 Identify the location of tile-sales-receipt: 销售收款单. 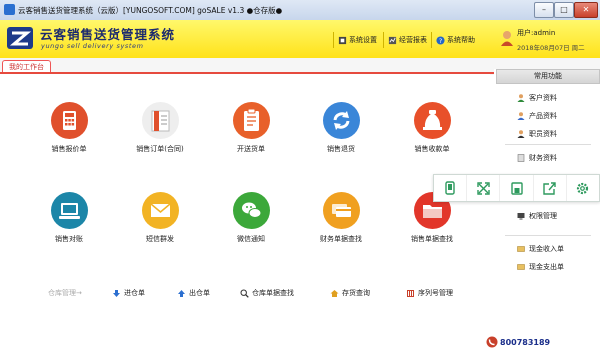
(432, 128).